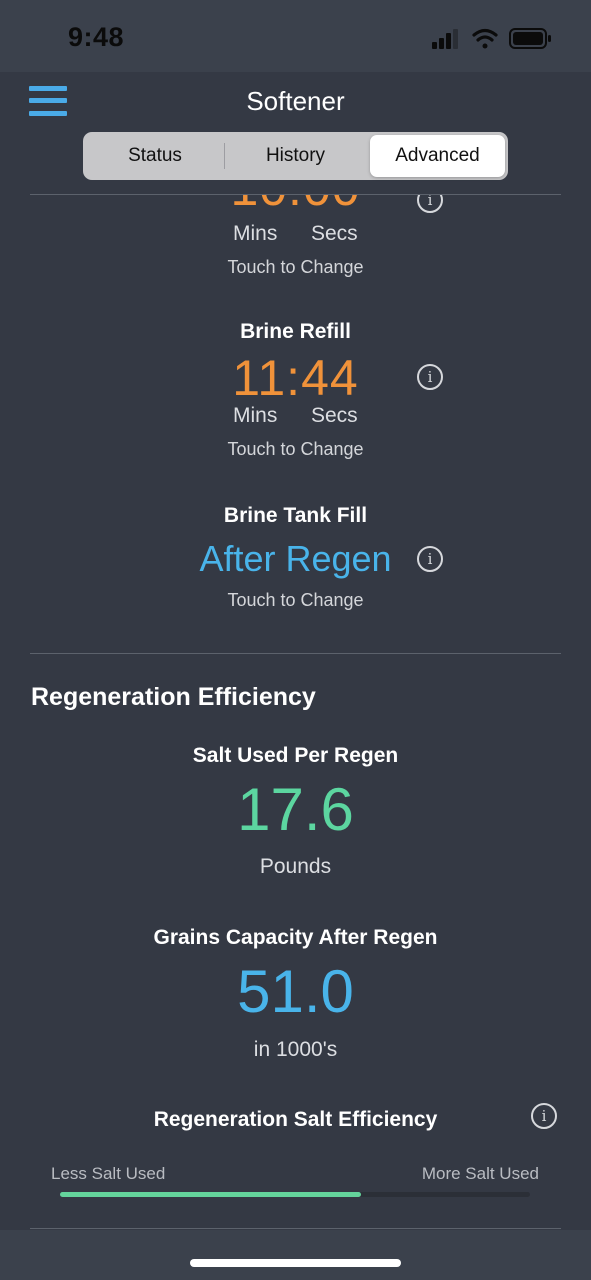  Describe the element at coordinates (295, 809) in the screenshot. I see `salt-used-value: 17.6` at that location.